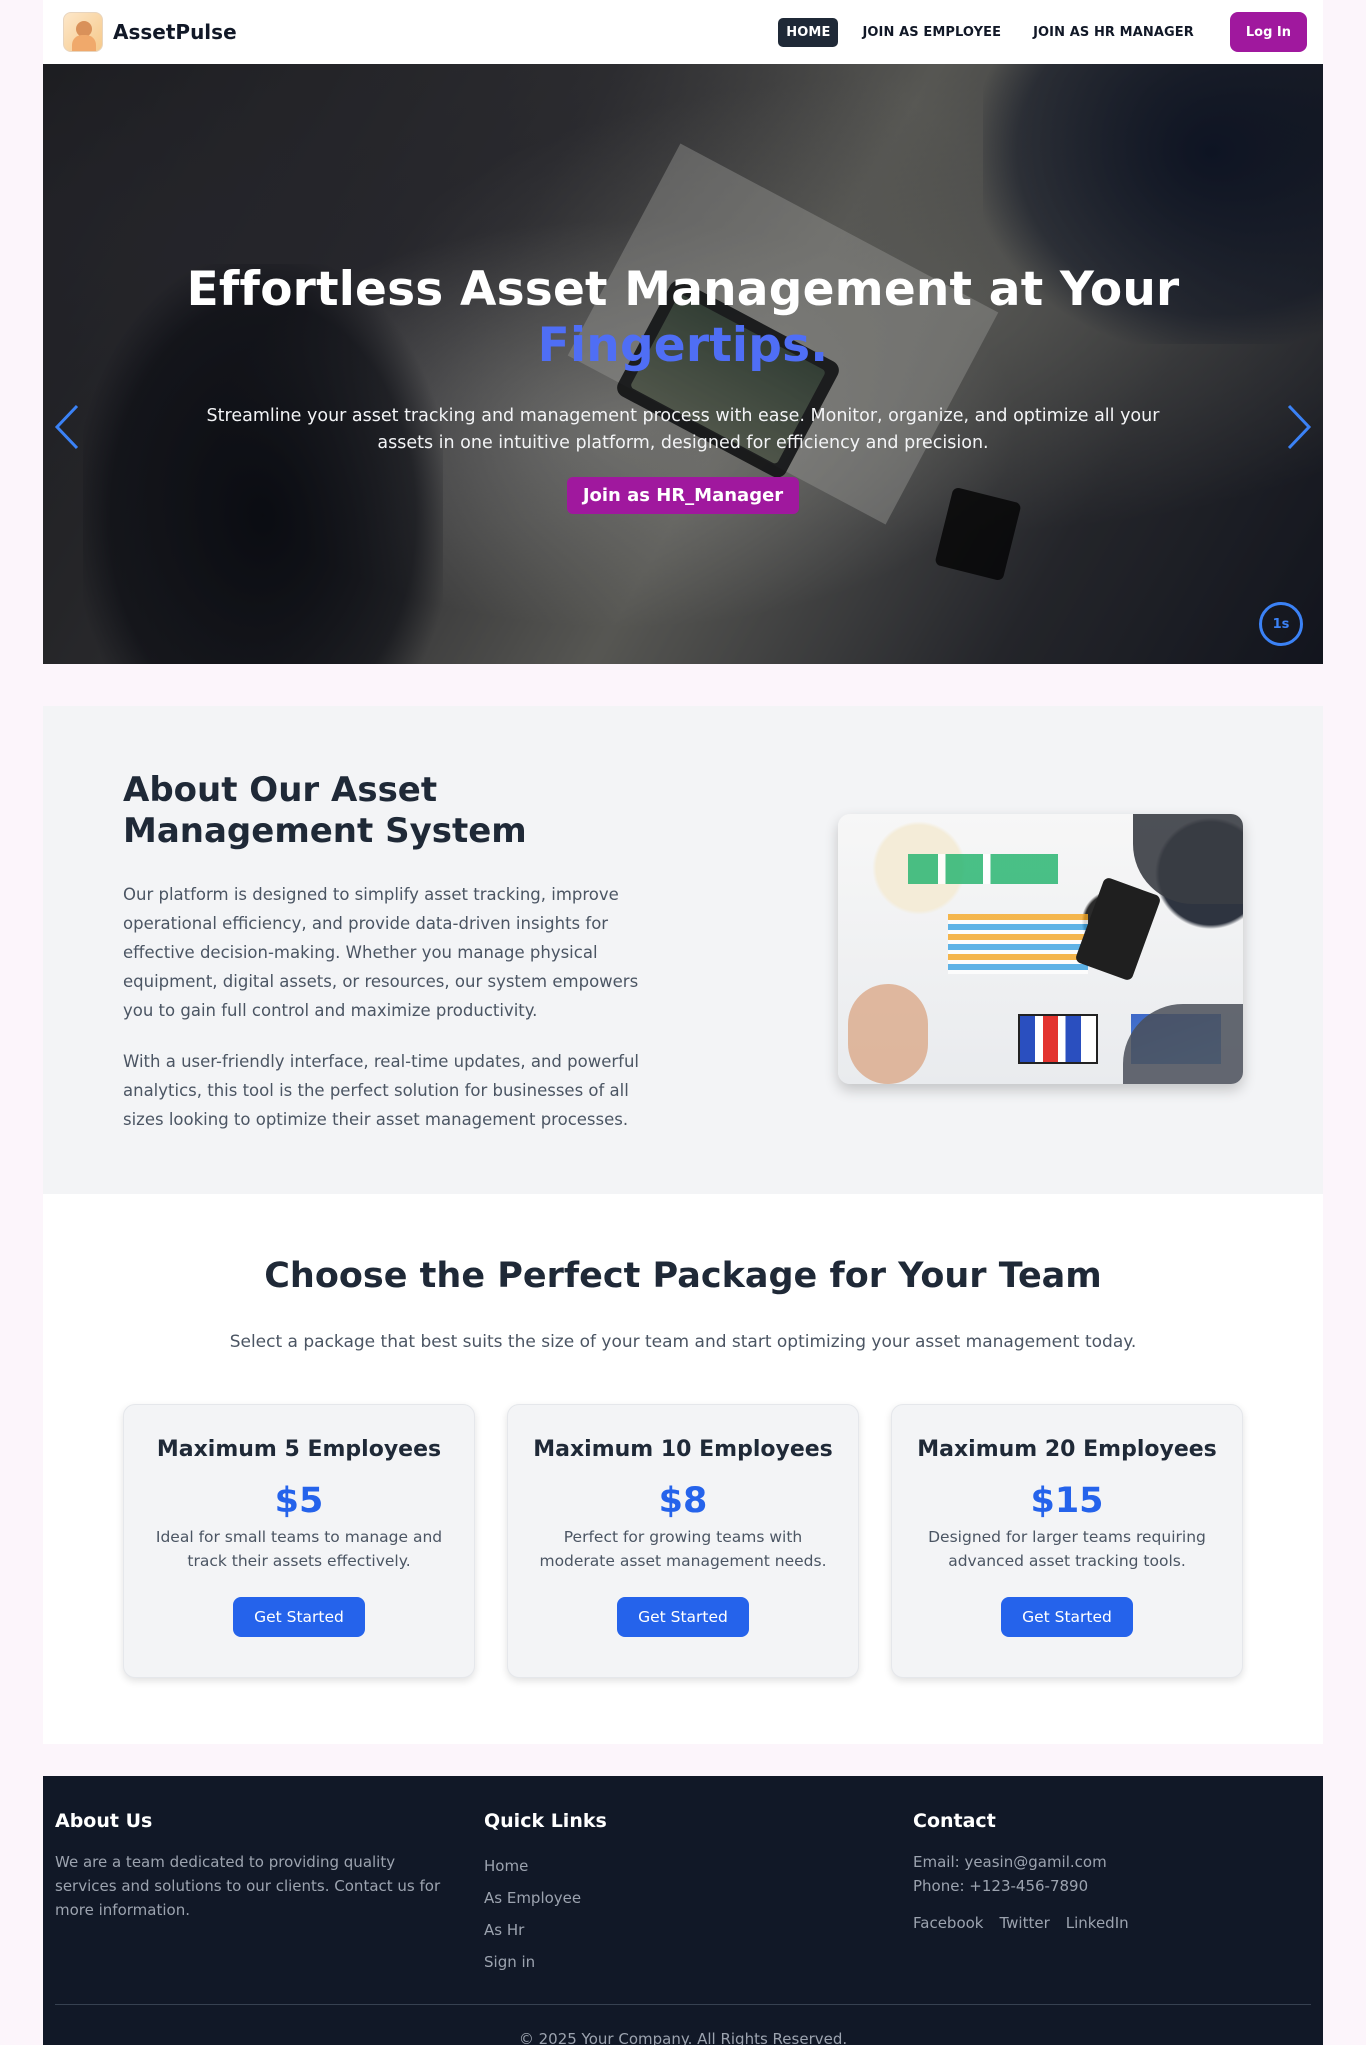 Image resolution: width=1366 pixels, height=2045 pixels. I want to click on social-twitter-link: Twitter, so click(1024, 1923).